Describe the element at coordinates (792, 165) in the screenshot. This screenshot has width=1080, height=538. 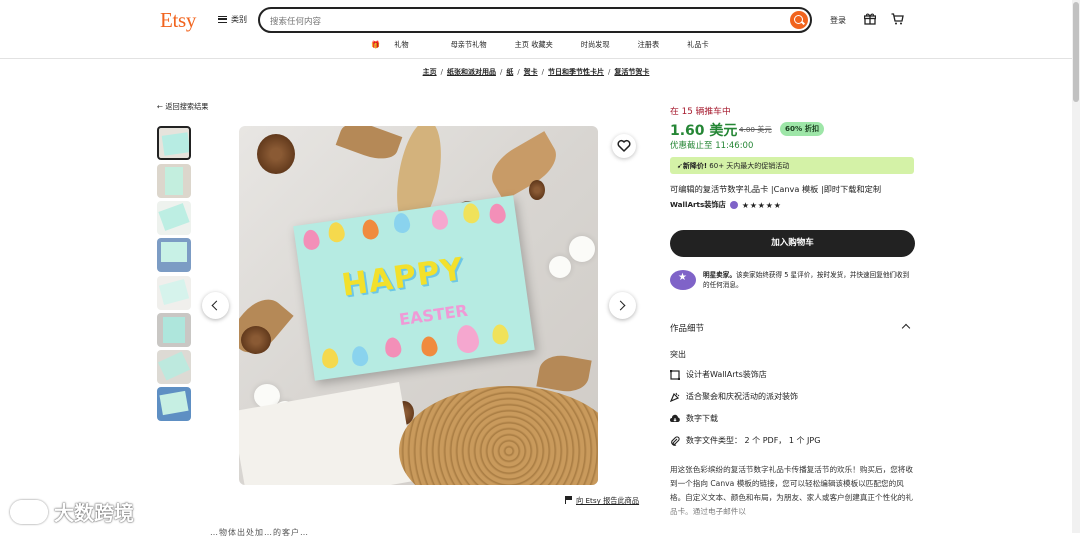
I see `price-drop-banner: ➹新降价! 60+ 天内最大的促销活动` at that location.